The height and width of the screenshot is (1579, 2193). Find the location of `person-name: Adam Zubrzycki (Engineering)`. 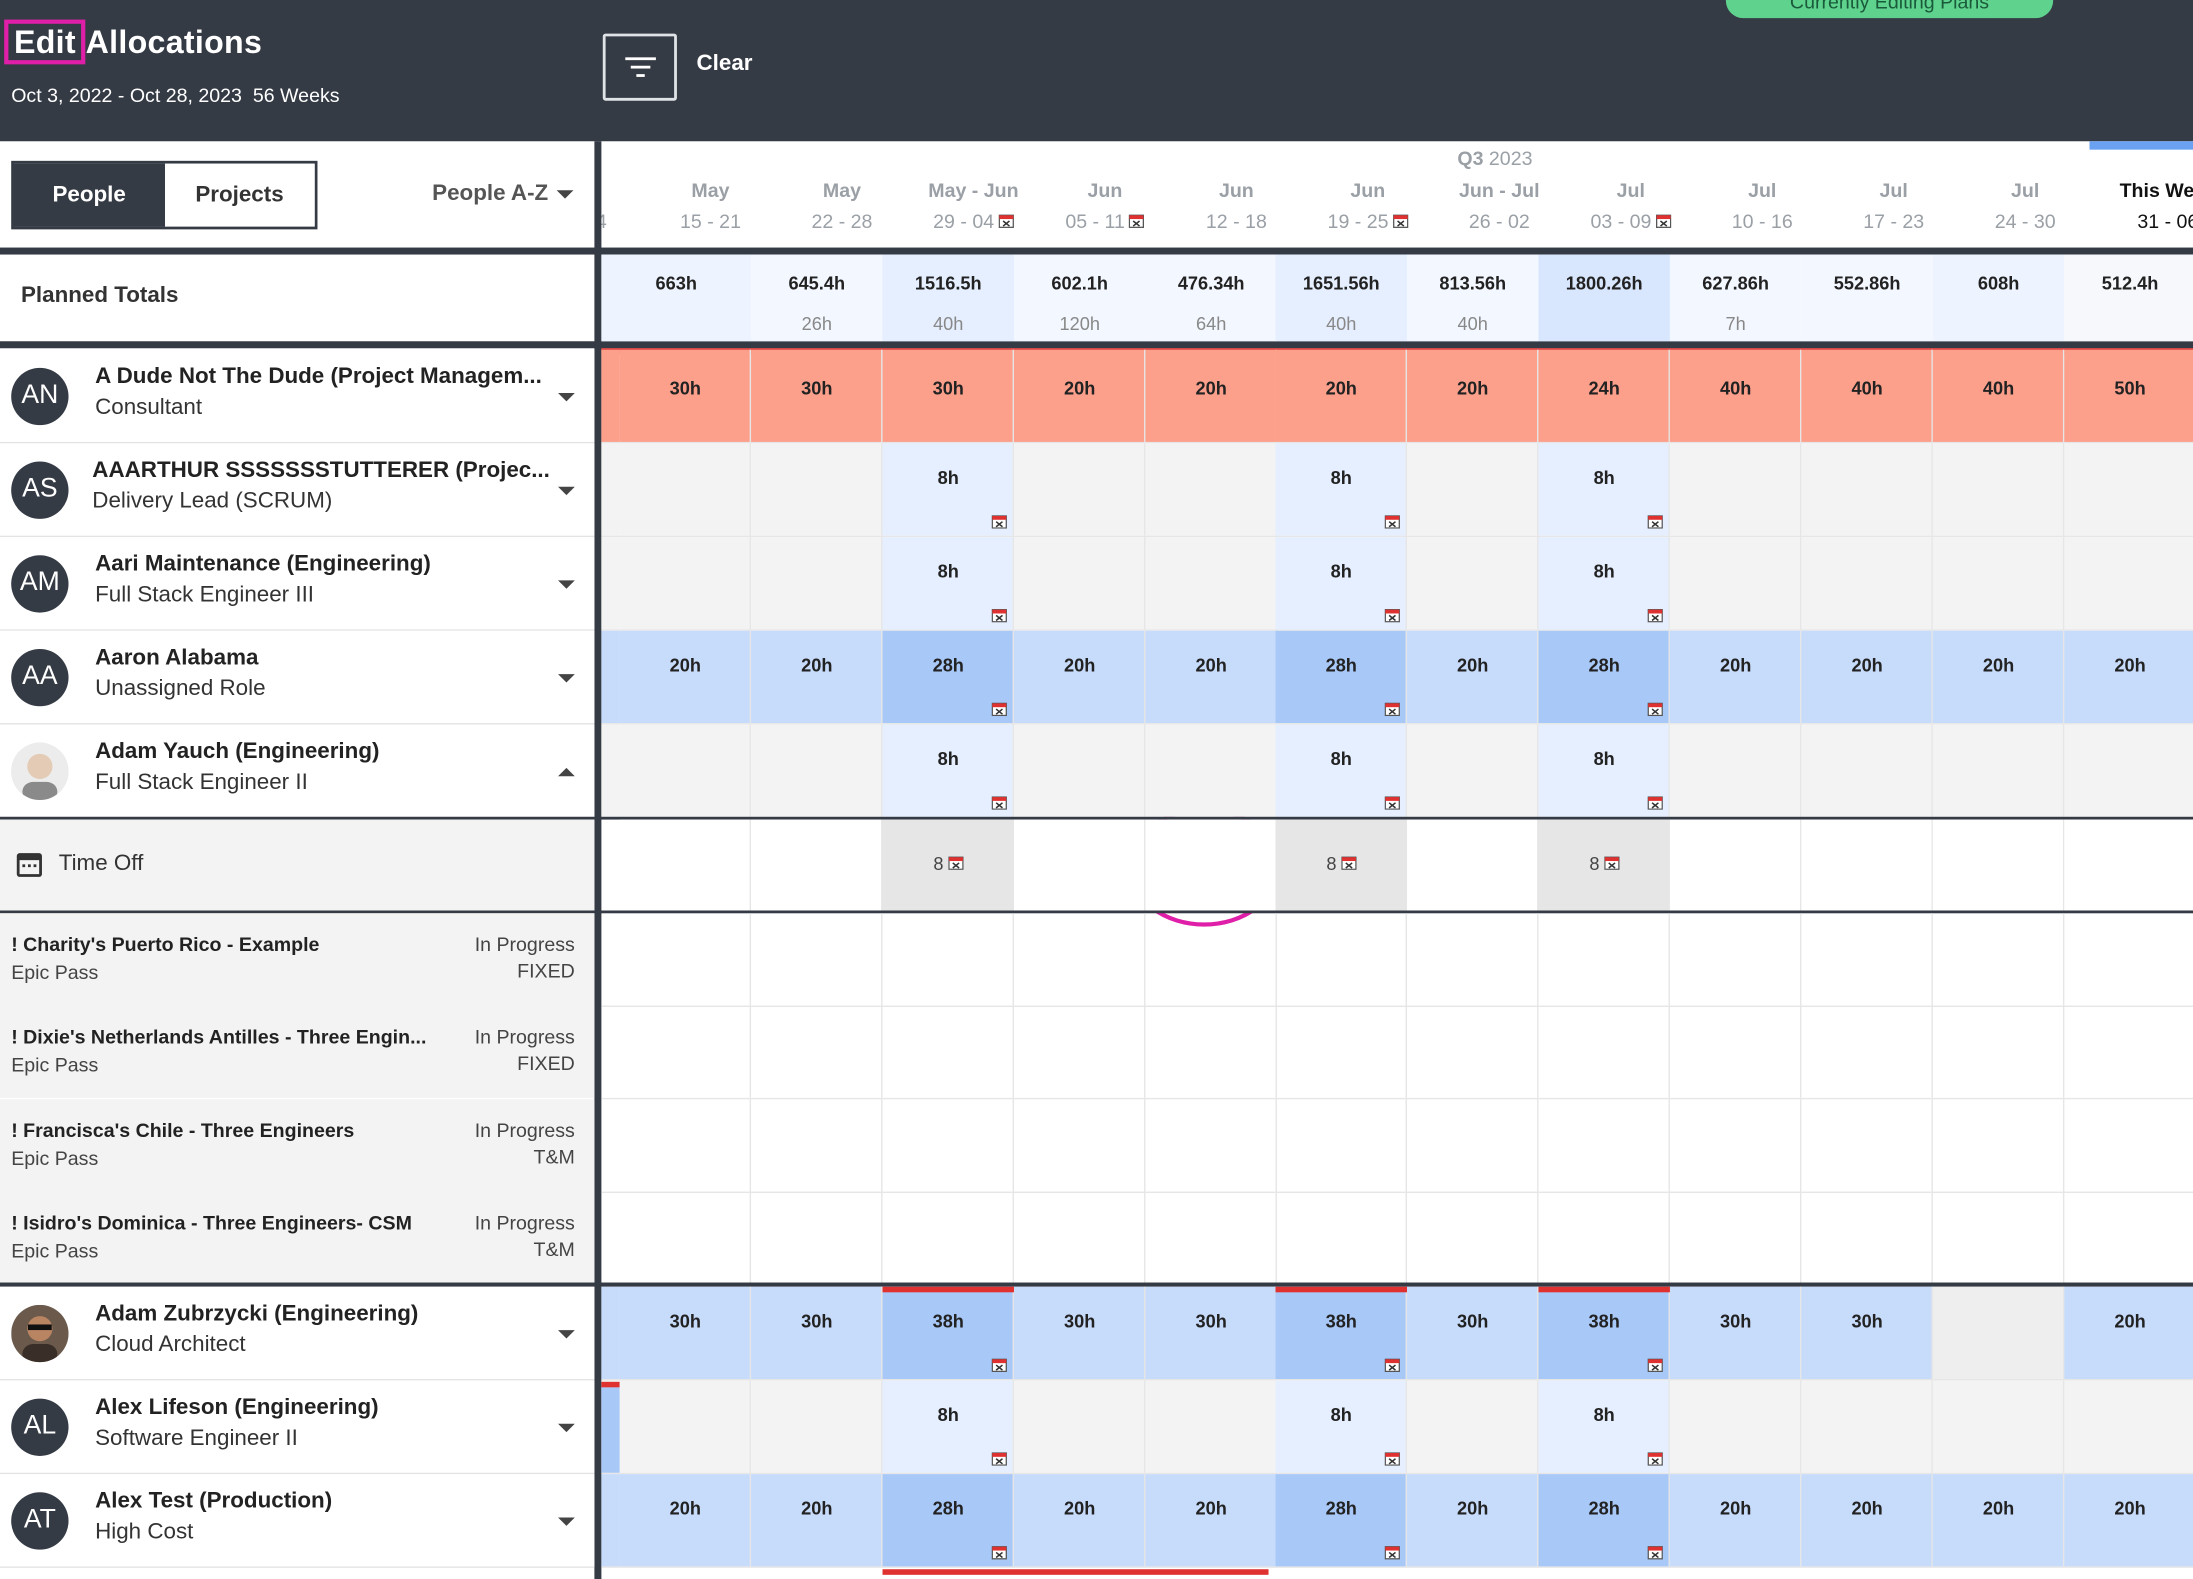

person-name: Adam Zubrzycki (Engineering) is located at coordinates (256, 1314).